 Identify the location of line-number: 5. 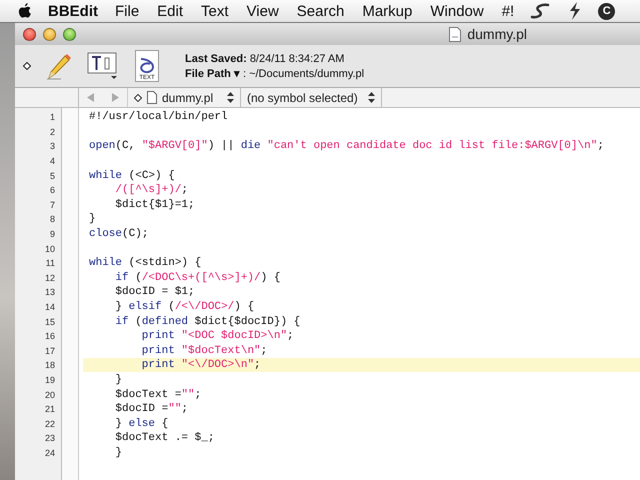
(51, 175).